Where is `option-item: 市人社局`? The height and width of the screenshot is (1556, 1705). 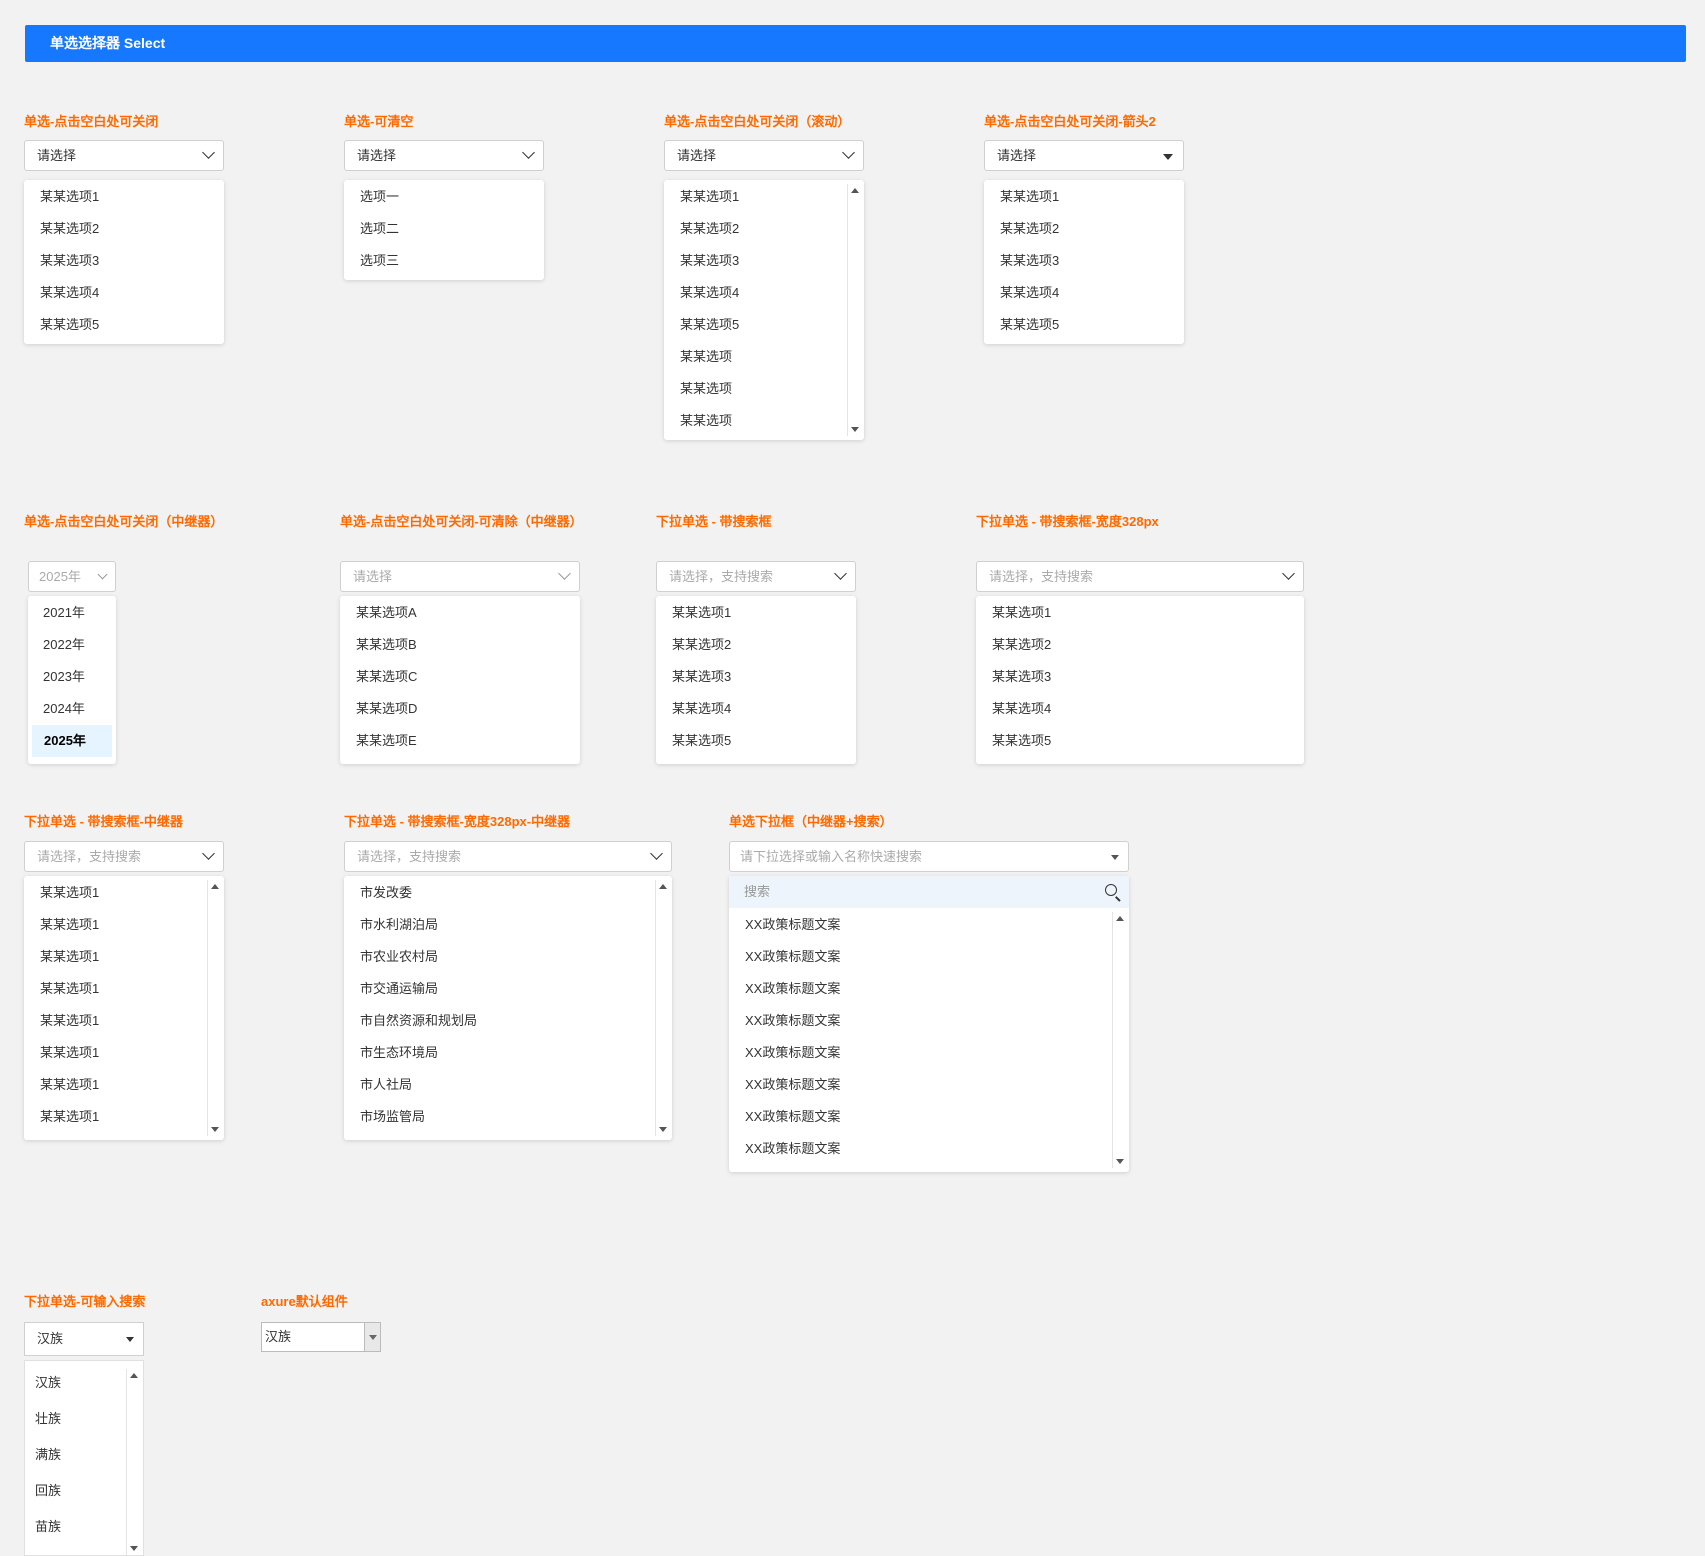 option-item: 市人社局 is located at coordinates (508, 1085).